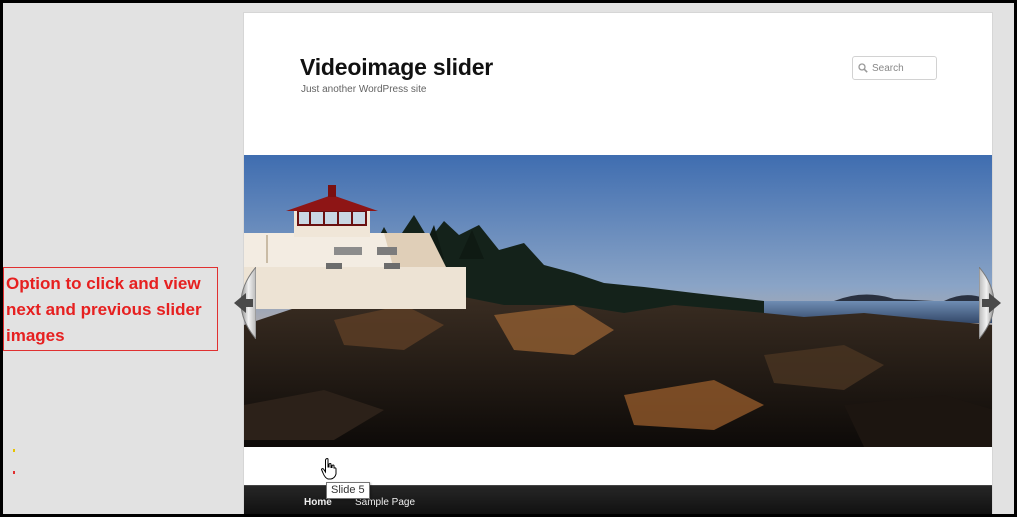 This screenshot has width=1017, height=517. Describe the element at coordinates (863, 68) in the screenshot. I see `search-icon` at that location.